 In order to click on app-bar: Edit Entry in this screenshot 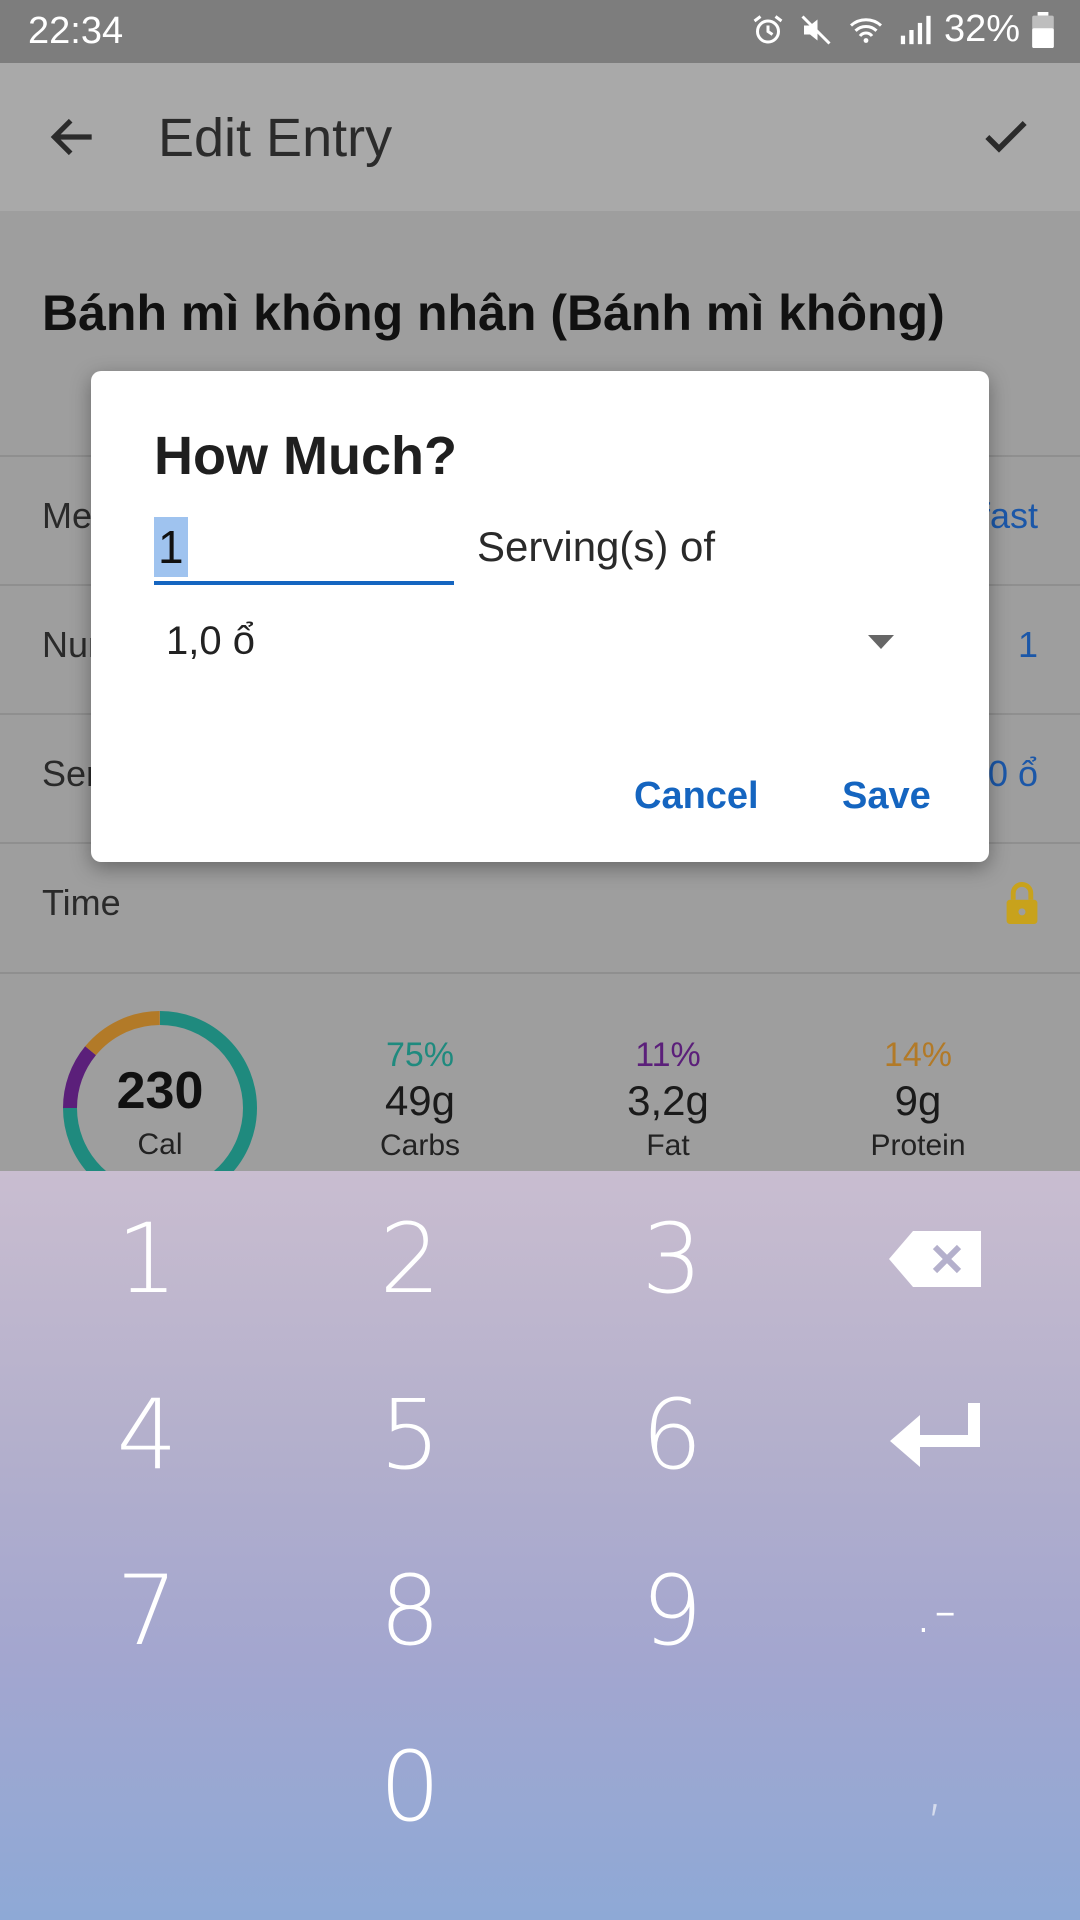, I will do `click(540, 138)`.